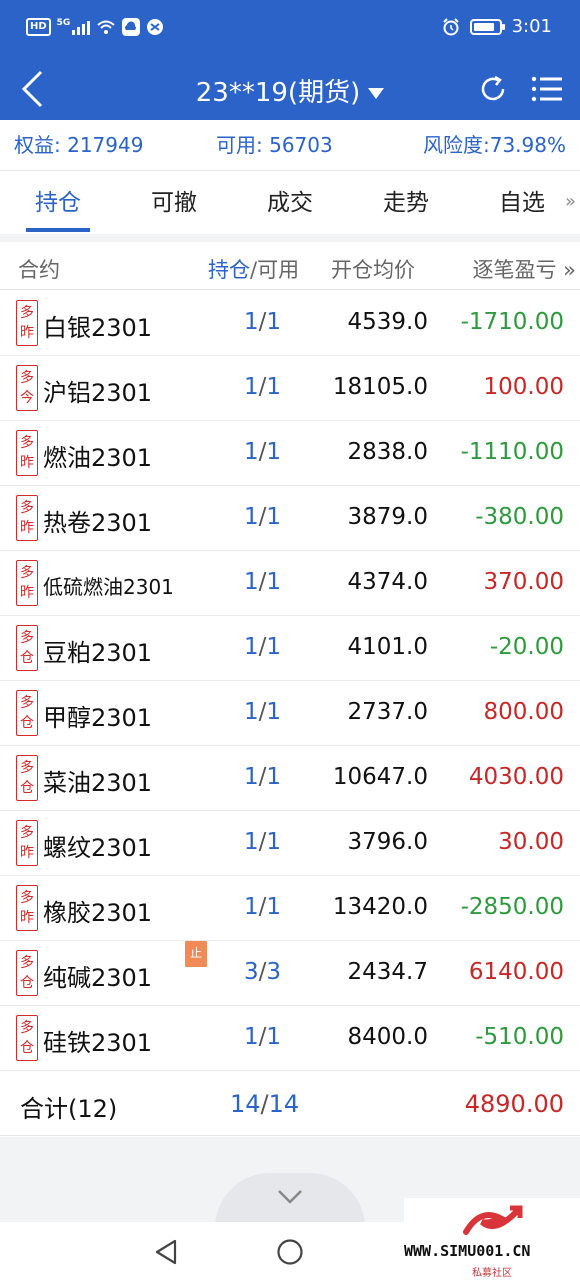 This screenshot has height=1282, width=580. What do you see at coordinates (493, 89) in the screenshot?
I see `refresh-button` at bounding box center [493, 89].